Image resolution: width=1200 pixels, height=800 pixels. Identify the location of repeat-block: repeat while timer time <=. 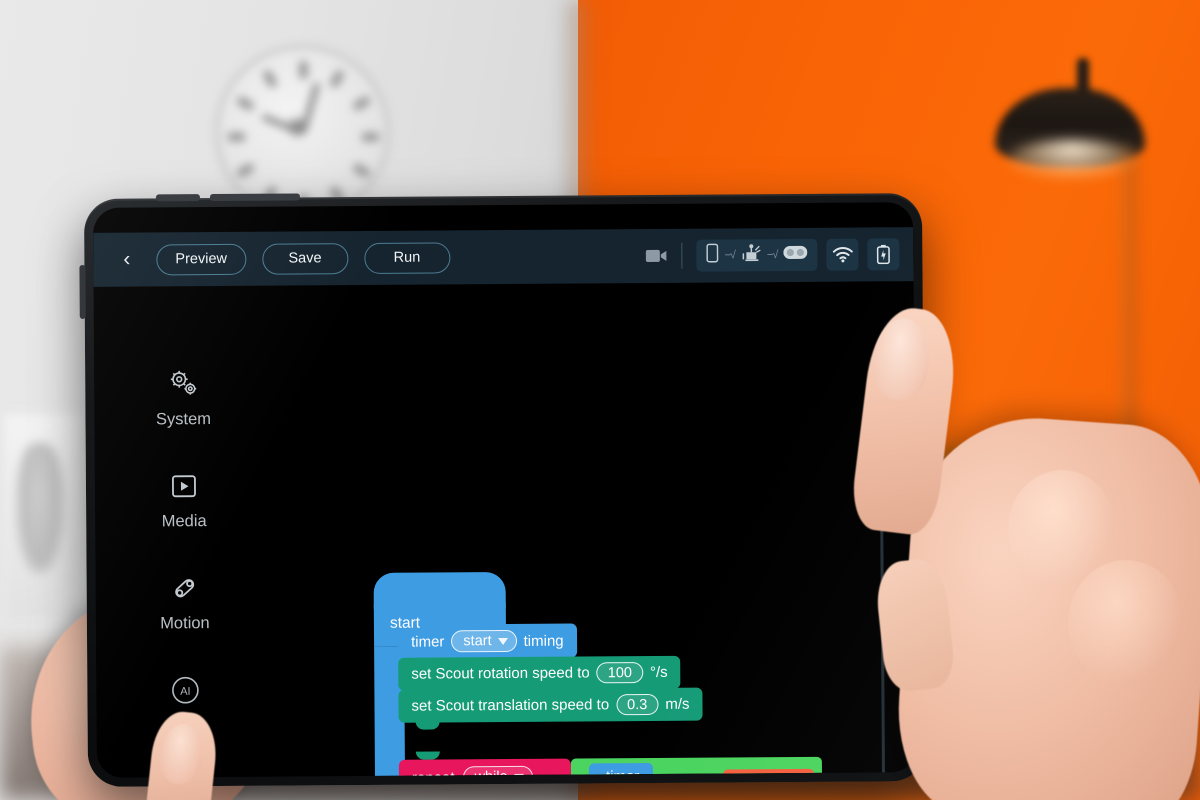
(610, 766).